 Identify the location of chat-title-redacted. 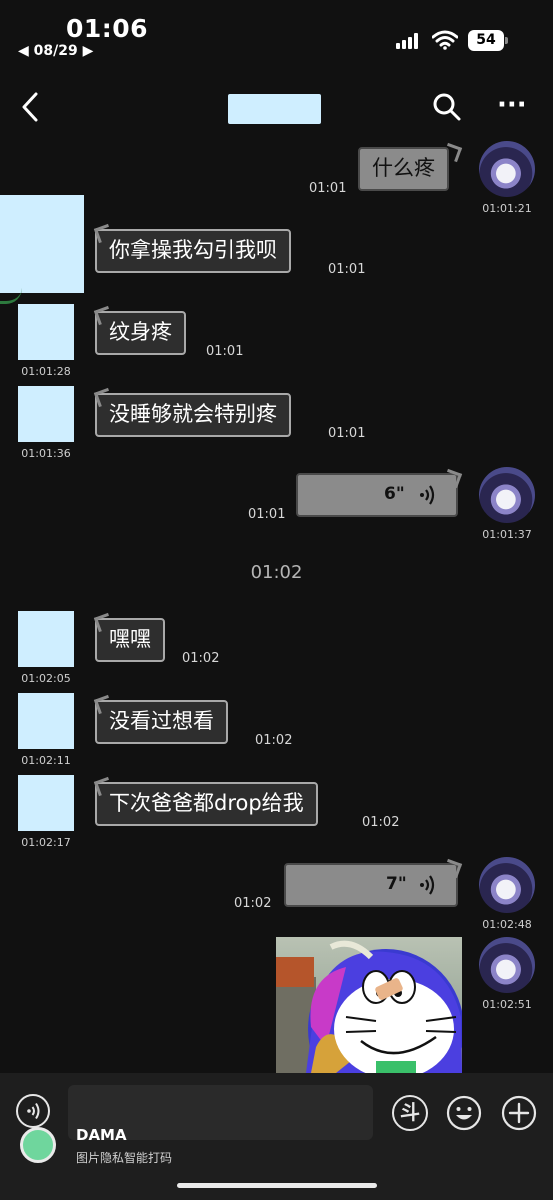
(274, 109).